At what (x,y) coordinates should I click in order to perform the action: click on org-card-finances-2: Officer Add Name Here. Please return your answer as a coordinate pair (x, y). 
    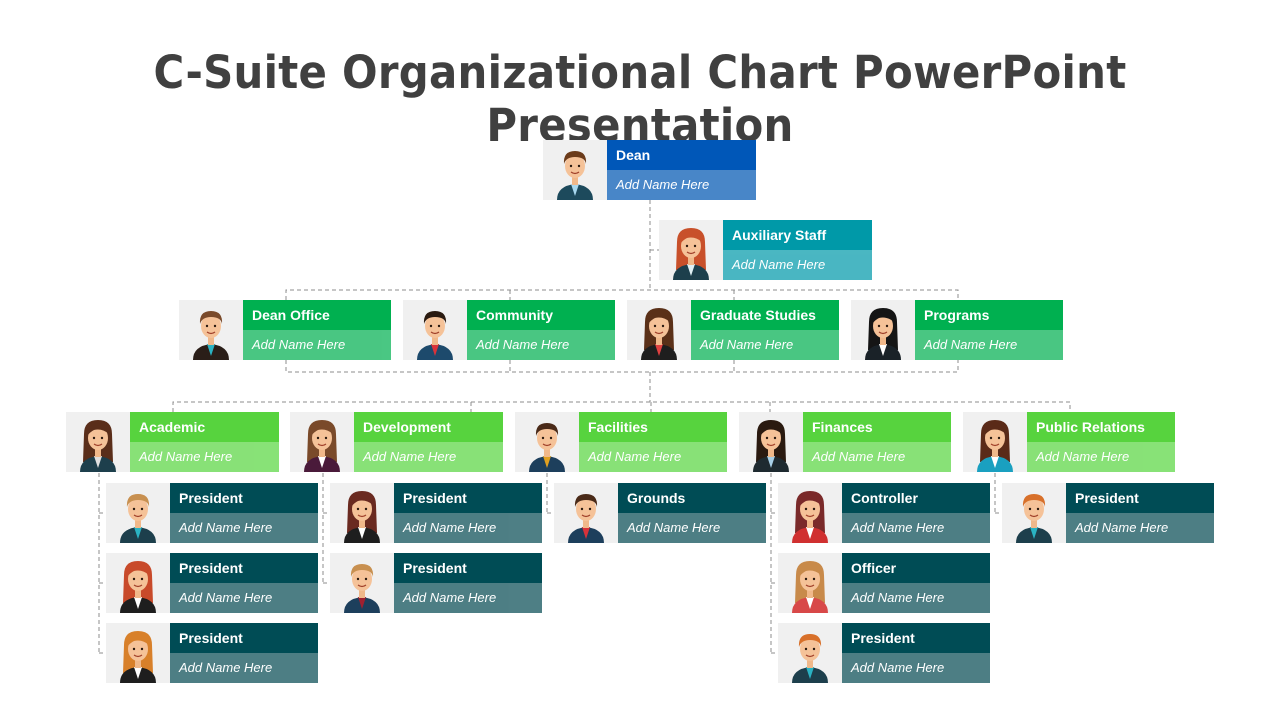
    Looking at the image, I should click on (884, 583).